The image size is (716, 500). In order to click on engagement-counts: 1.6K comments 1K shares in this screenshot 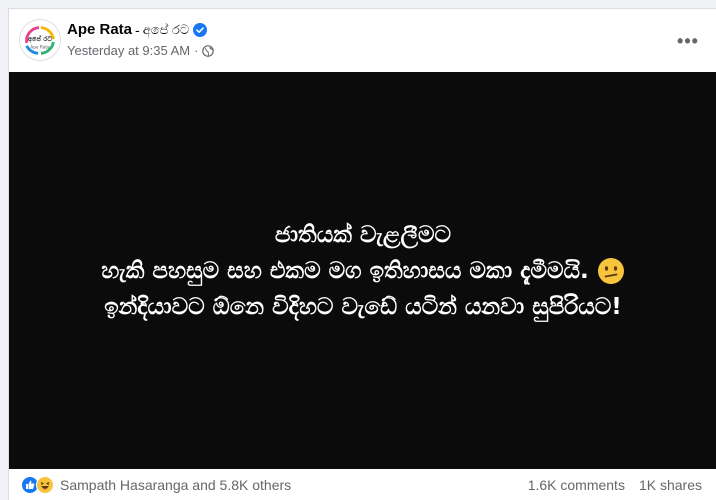, I will do `click(615, 485)`.